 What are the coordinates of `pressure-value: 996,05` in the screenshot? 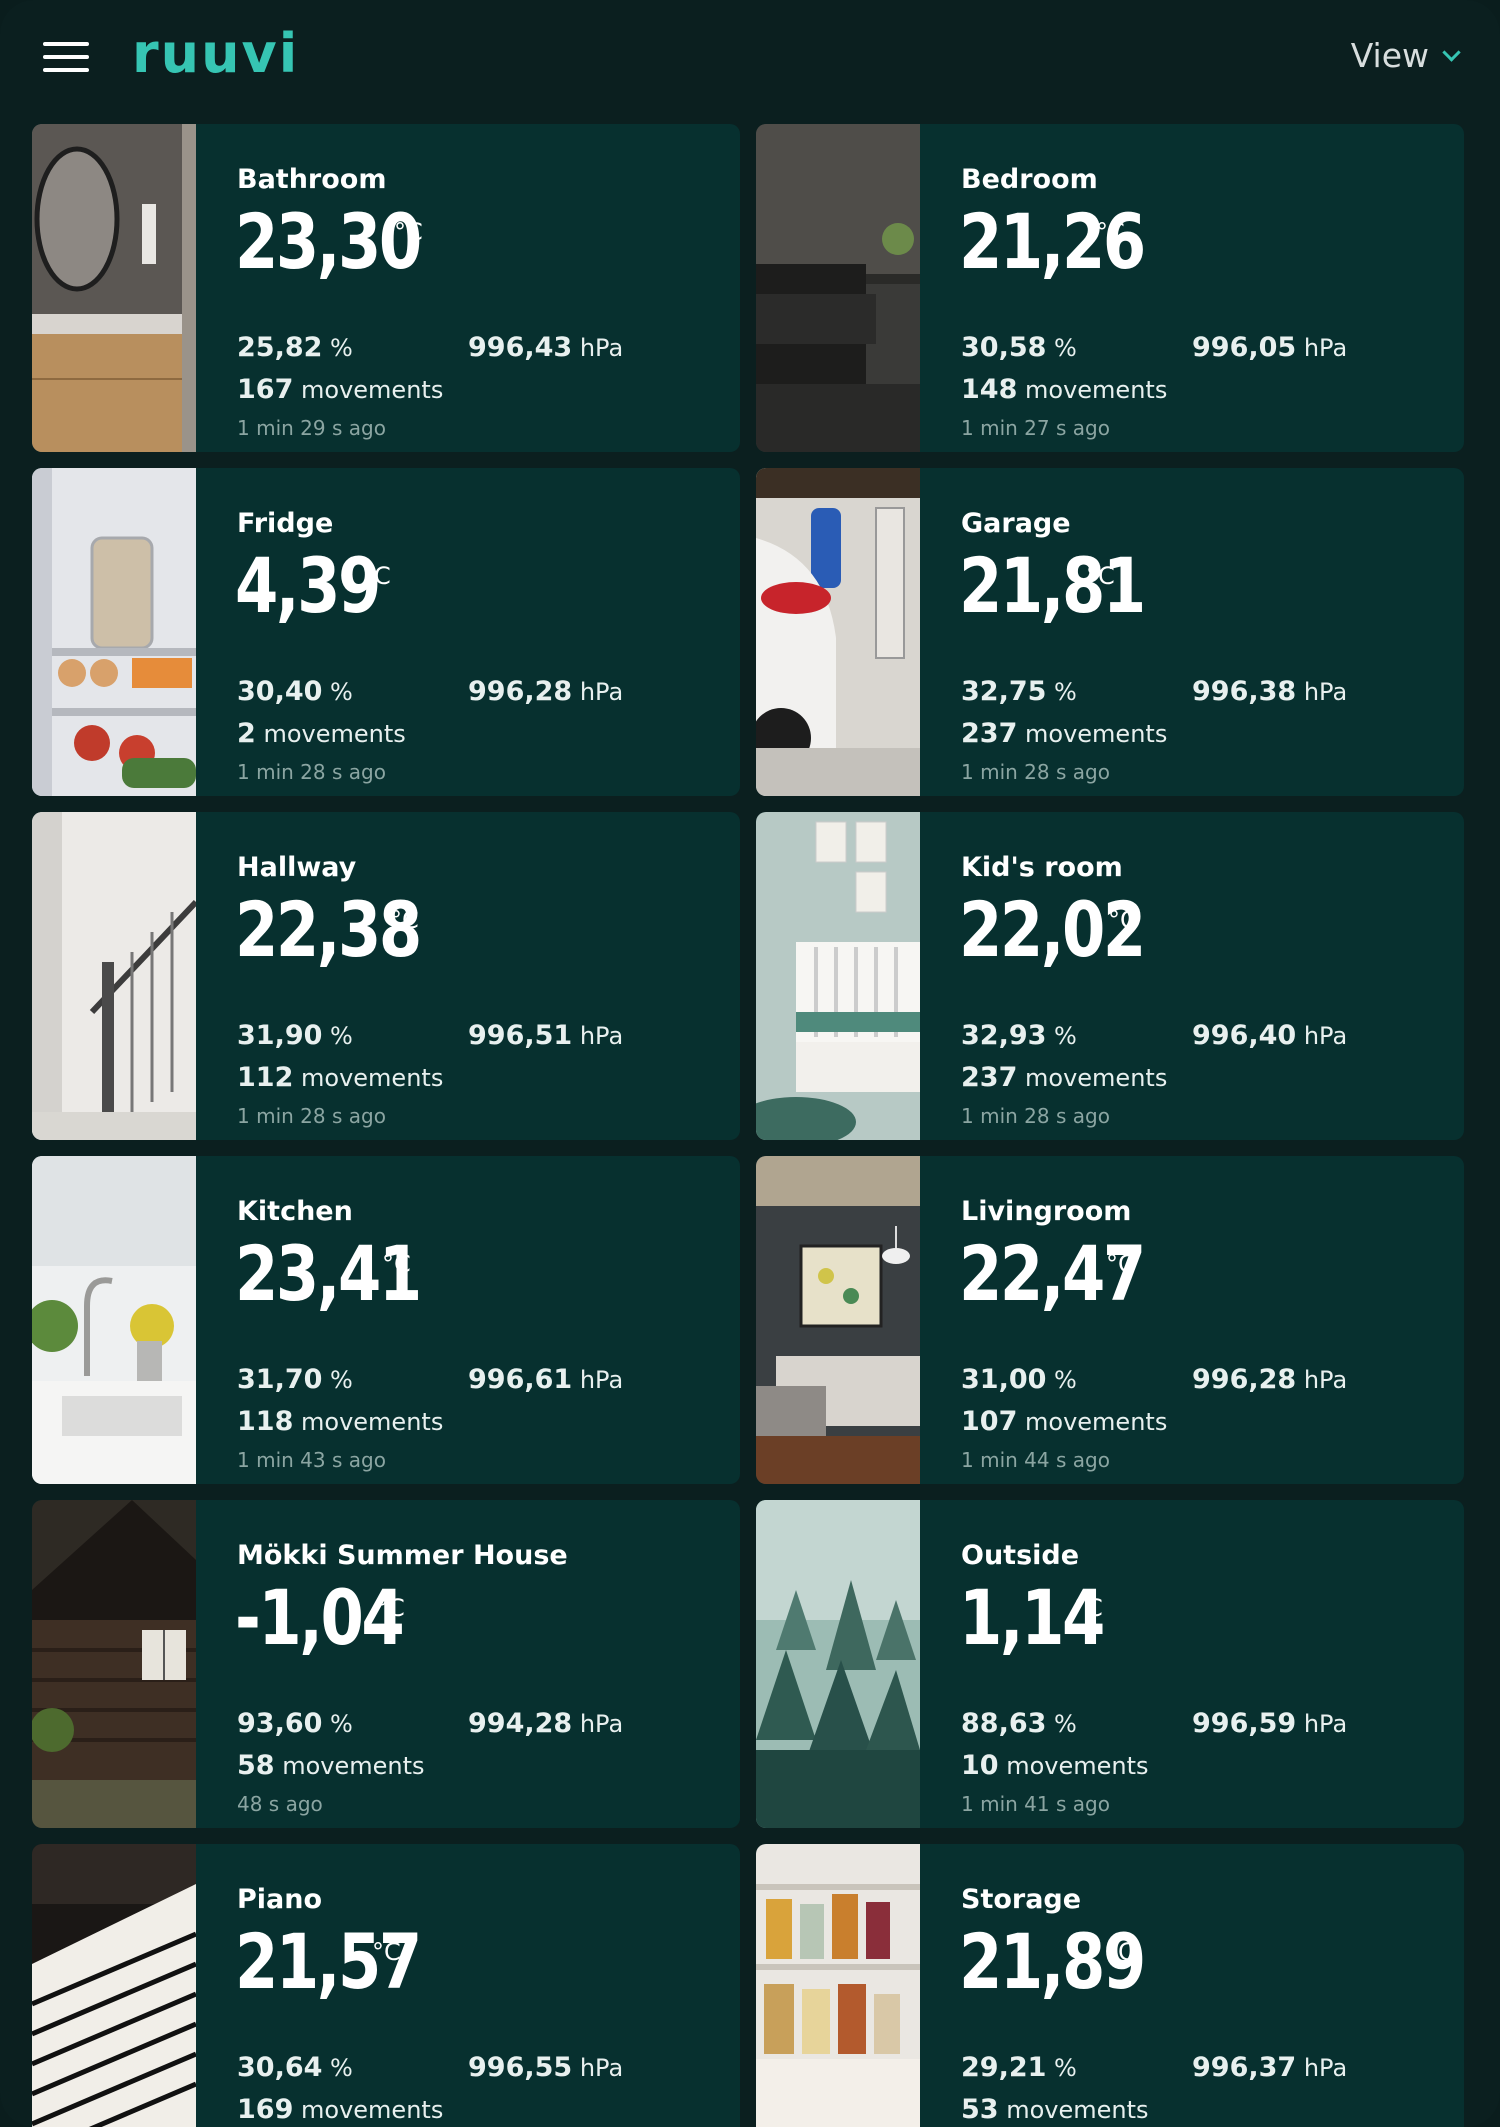 It's located at (1244, 347).